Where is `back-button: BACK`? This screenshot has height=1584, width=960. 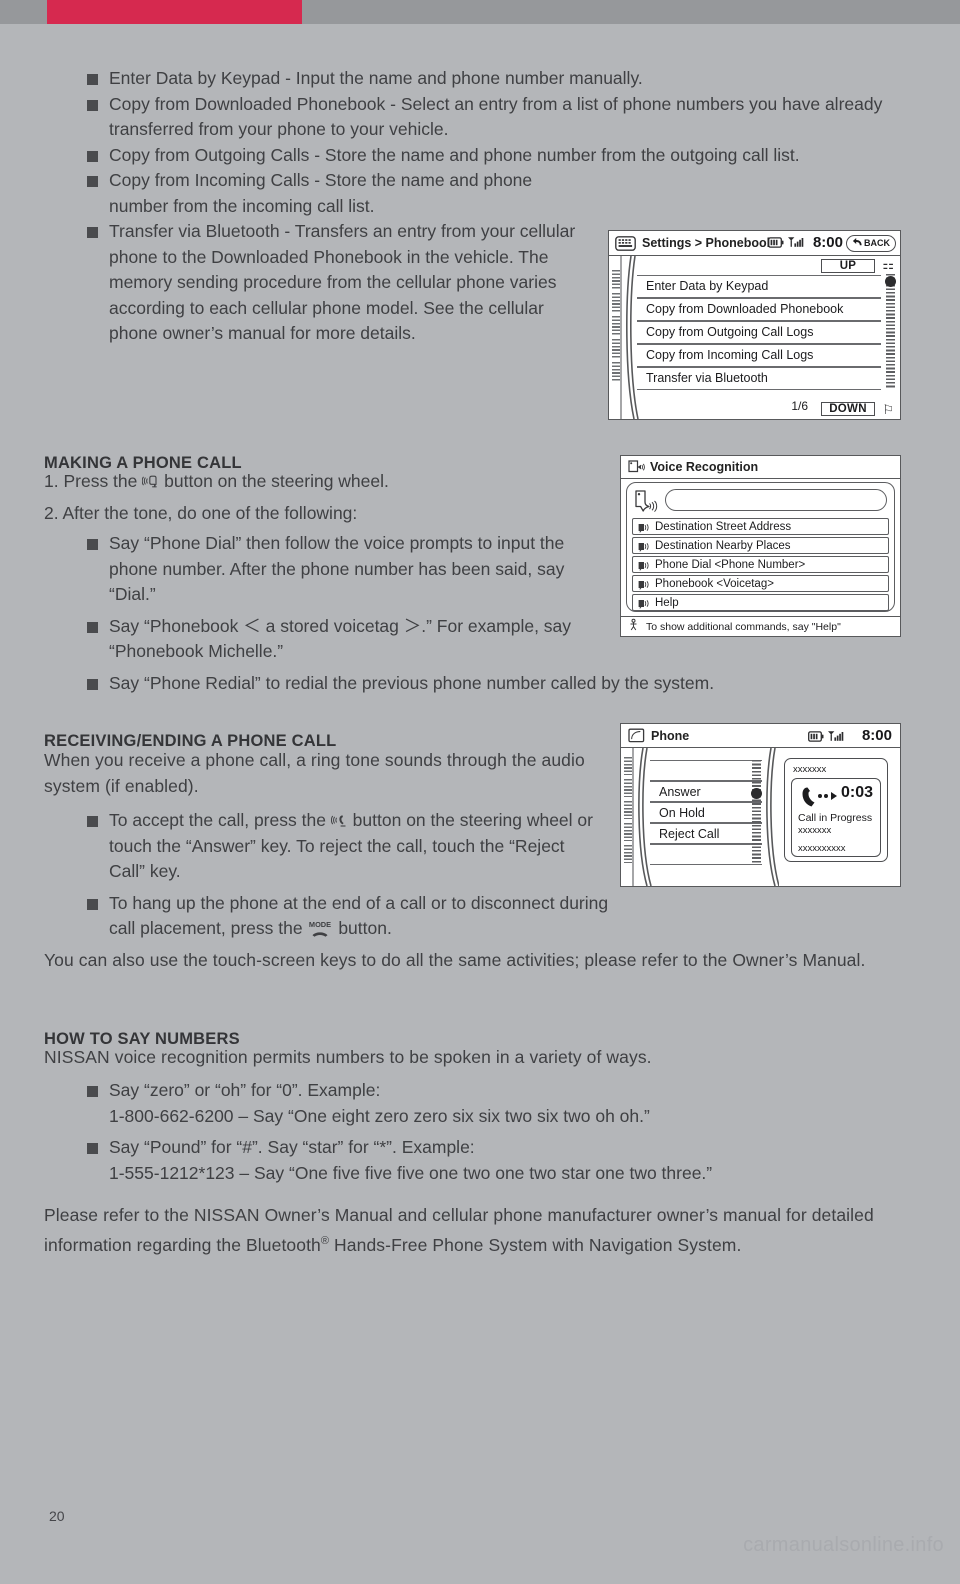 back-button: BACK is located at coordinates (871, 243).